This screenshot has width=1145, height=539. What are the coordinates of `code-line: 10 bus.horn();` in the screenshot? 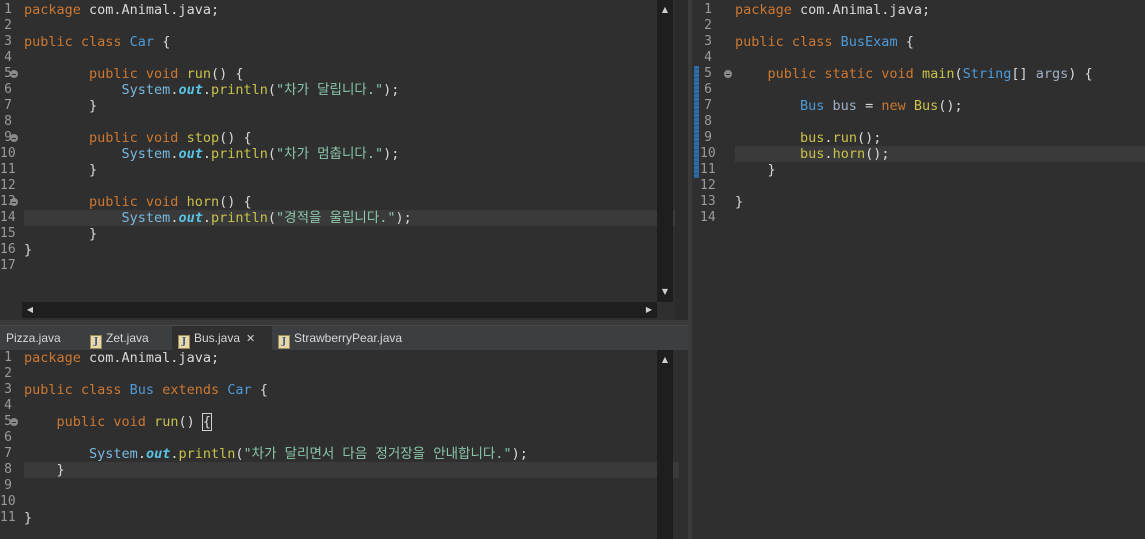 It's located at (922, 154).